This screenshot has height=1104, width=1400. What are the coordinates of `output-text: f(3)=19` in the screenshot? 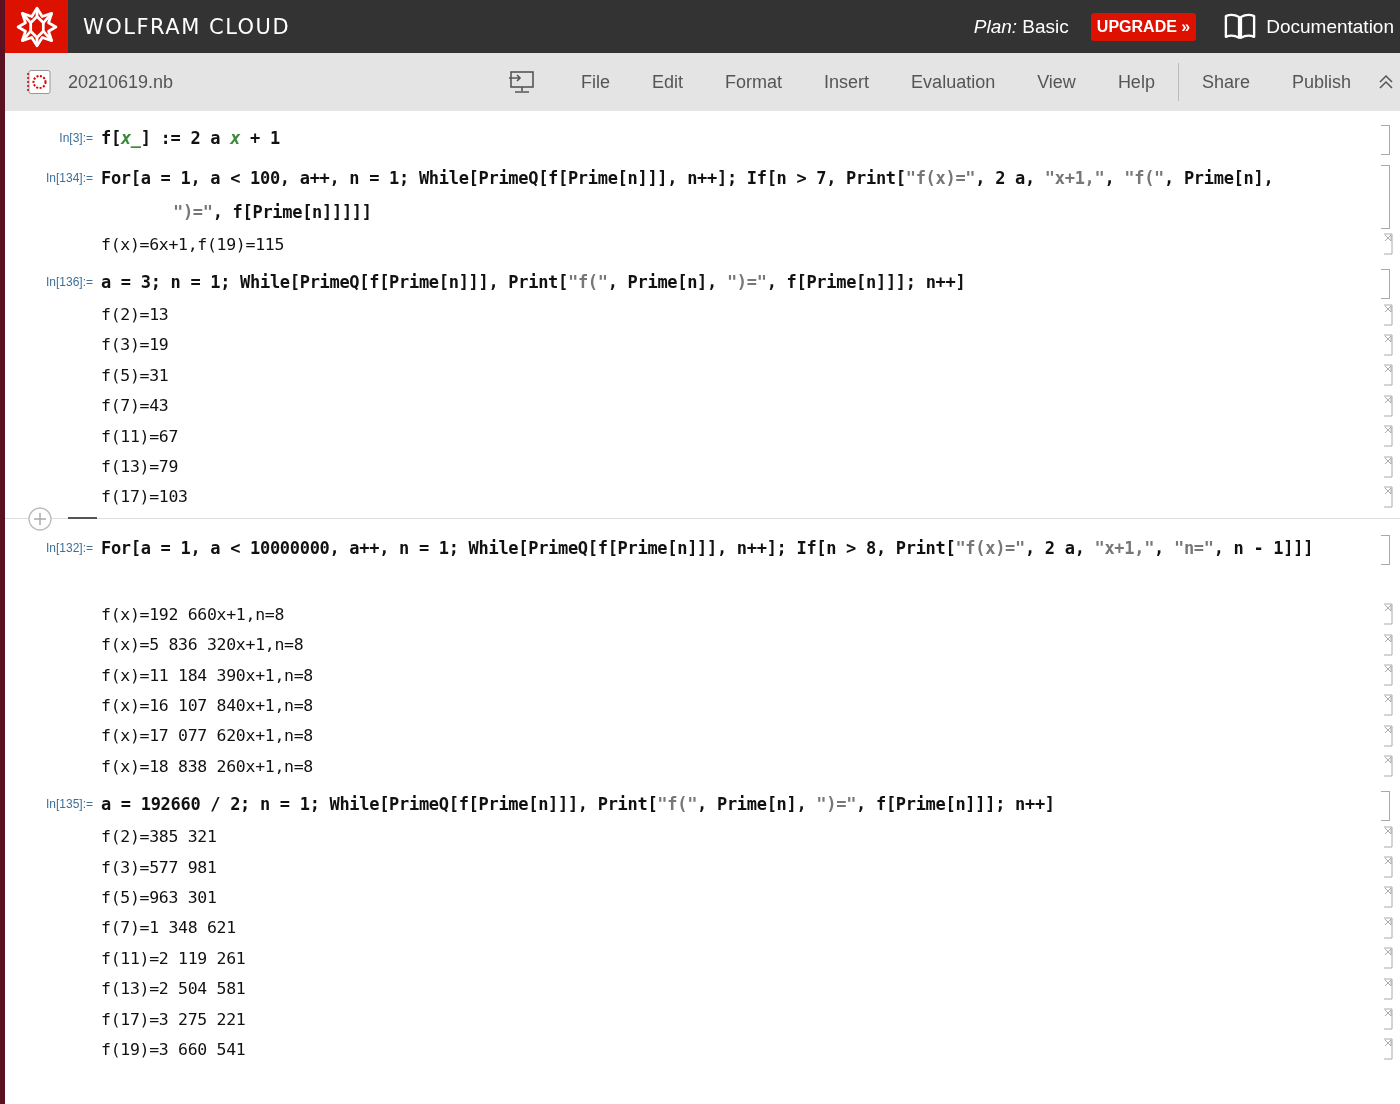 It's located at (135, 345).